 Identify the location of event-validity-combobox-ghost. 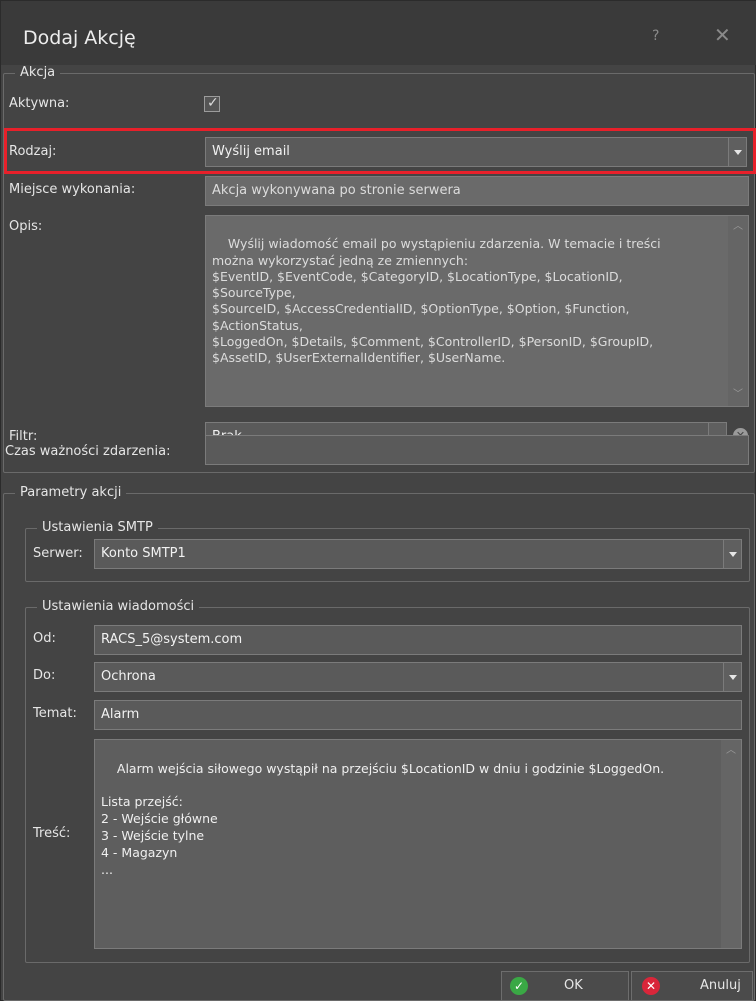
(477, 450).